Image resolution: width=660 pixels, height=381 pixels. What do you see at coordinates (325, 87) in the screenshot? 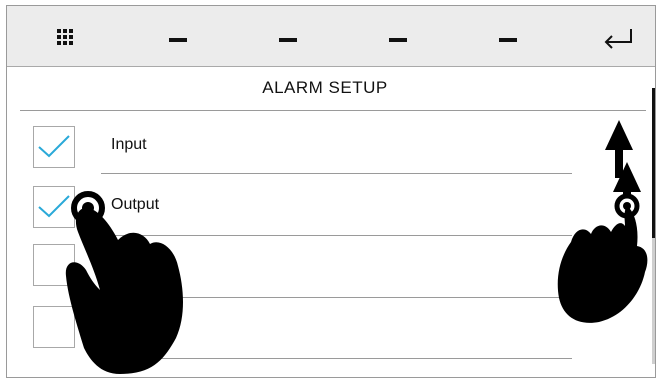
I see `page-title: ALARM SETUP` at bounding box center [325, 87].